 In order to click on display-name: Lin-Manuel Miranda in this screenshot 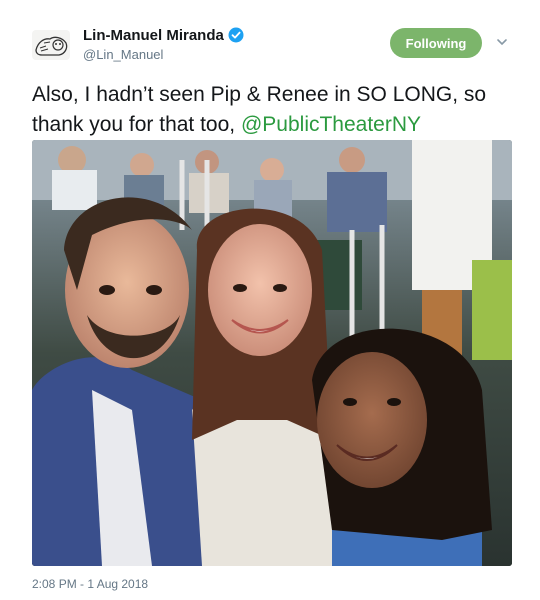, I will do `click(163, 37)`.